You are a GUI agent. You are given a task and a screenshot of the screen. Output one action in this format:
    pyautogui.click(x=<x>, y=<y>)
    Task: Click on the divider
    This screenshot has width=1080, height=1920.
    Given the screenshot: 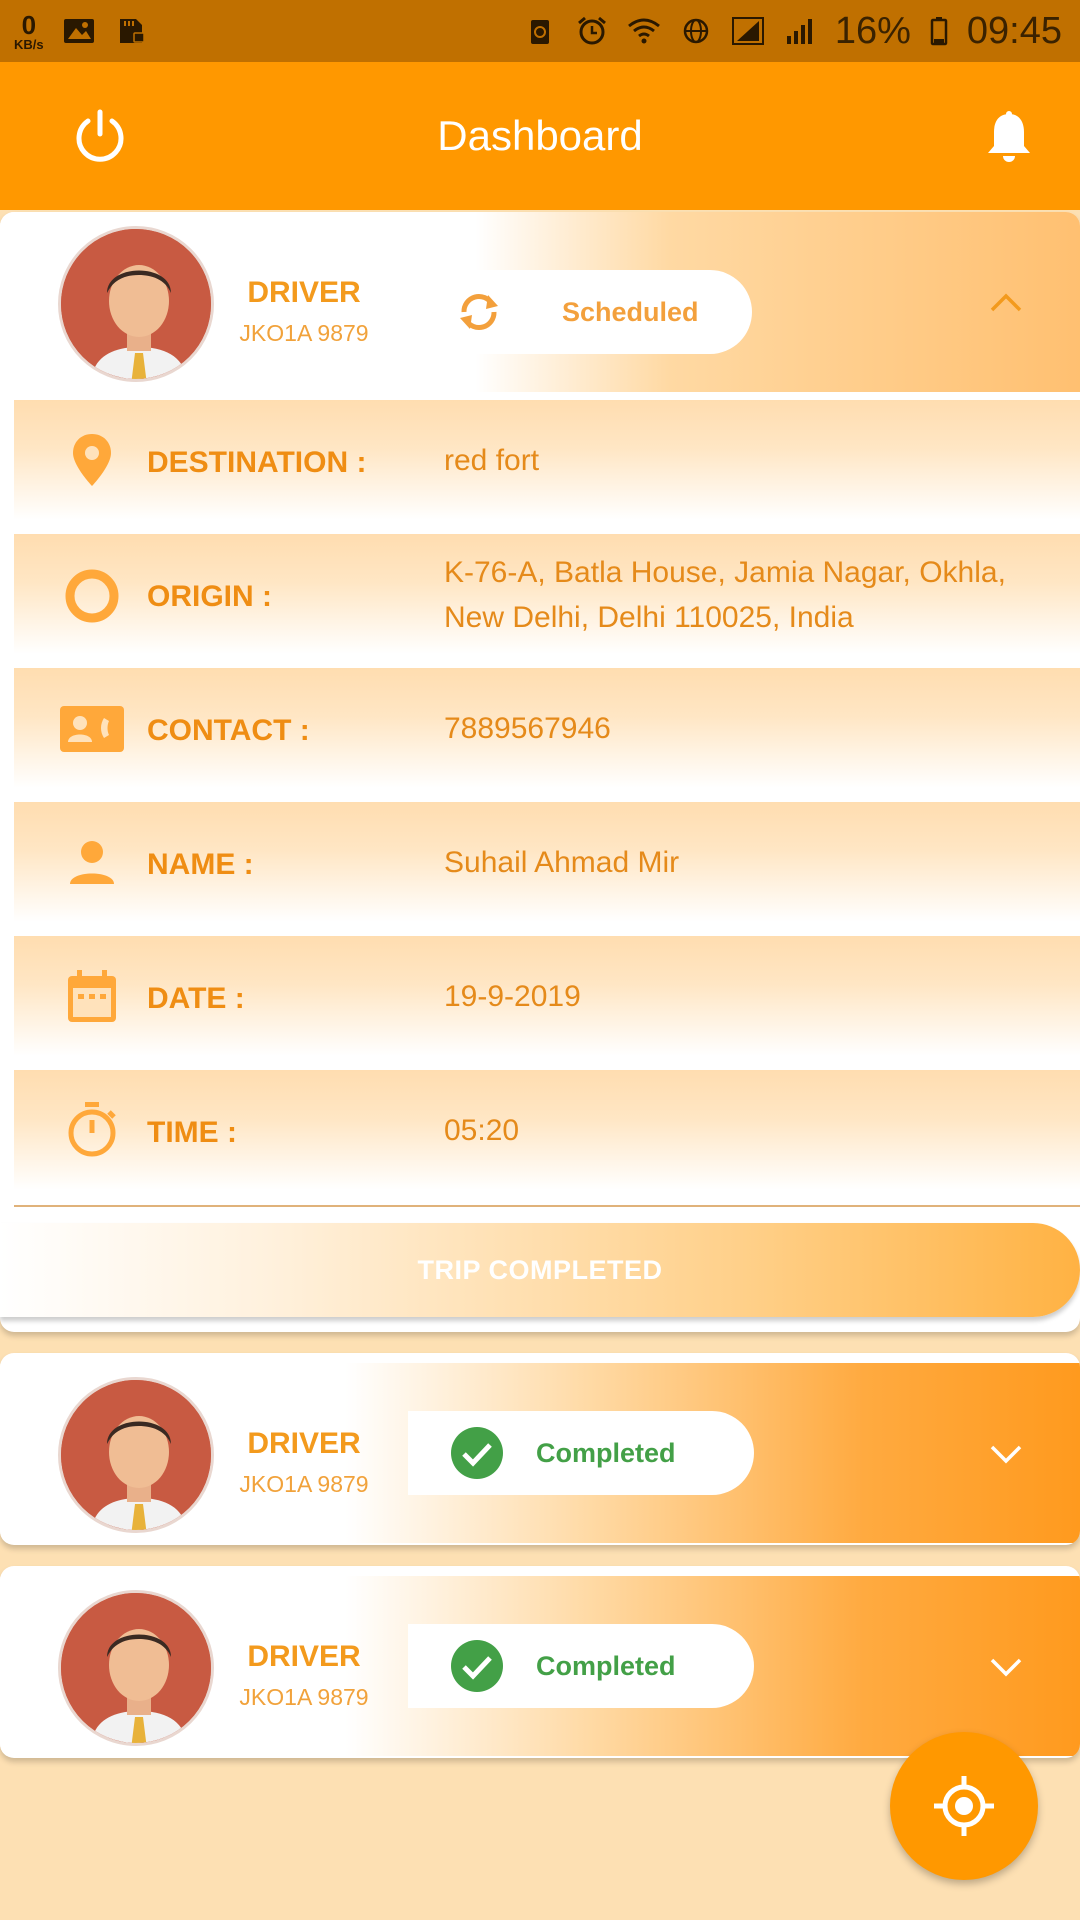 What is the action you would take?
    pyautogui.click(x=547, y=1206)
    